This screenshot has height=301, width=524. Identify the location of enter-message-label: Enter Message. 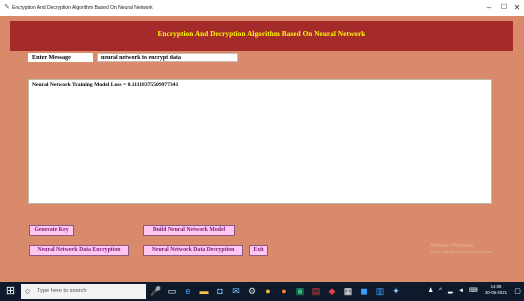
(60, 57).